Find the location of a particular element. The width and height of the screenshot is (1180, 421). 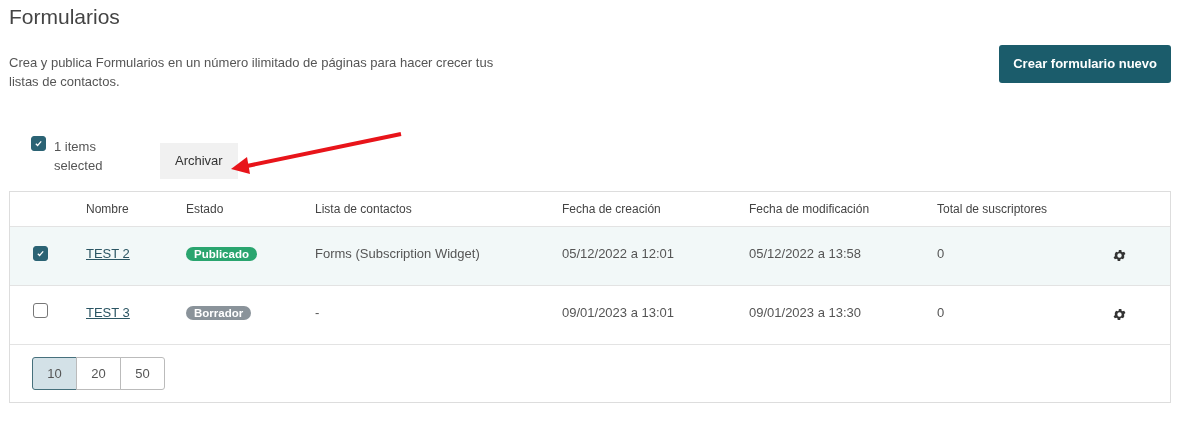

status-badge: Borrador is located at coordinates (219, 313).